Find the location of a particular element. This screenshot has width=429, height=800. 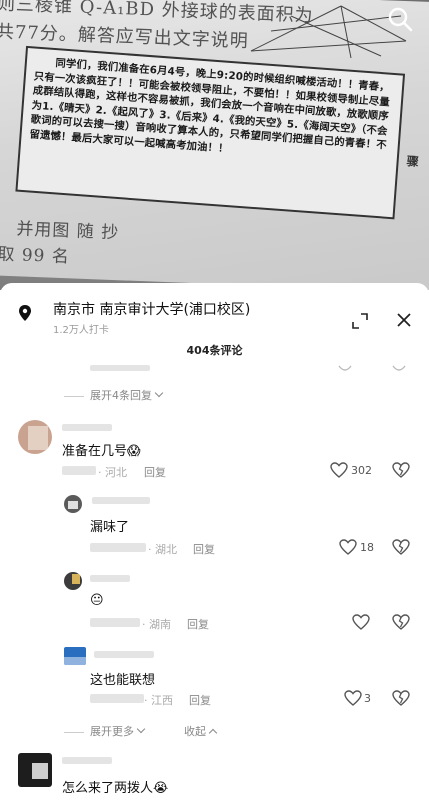

like-count: 302 is located at coordinates (361, 470).